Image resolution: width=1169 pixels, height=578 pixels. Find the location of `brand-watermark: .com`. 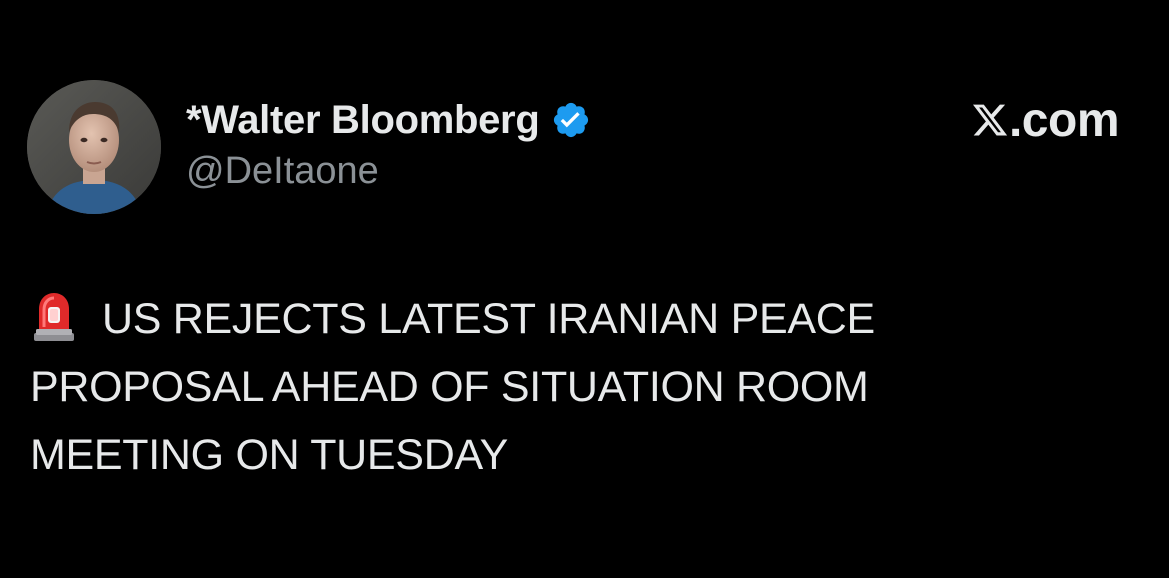

brand-watermark: .com is located at coordinates (1045, 120).